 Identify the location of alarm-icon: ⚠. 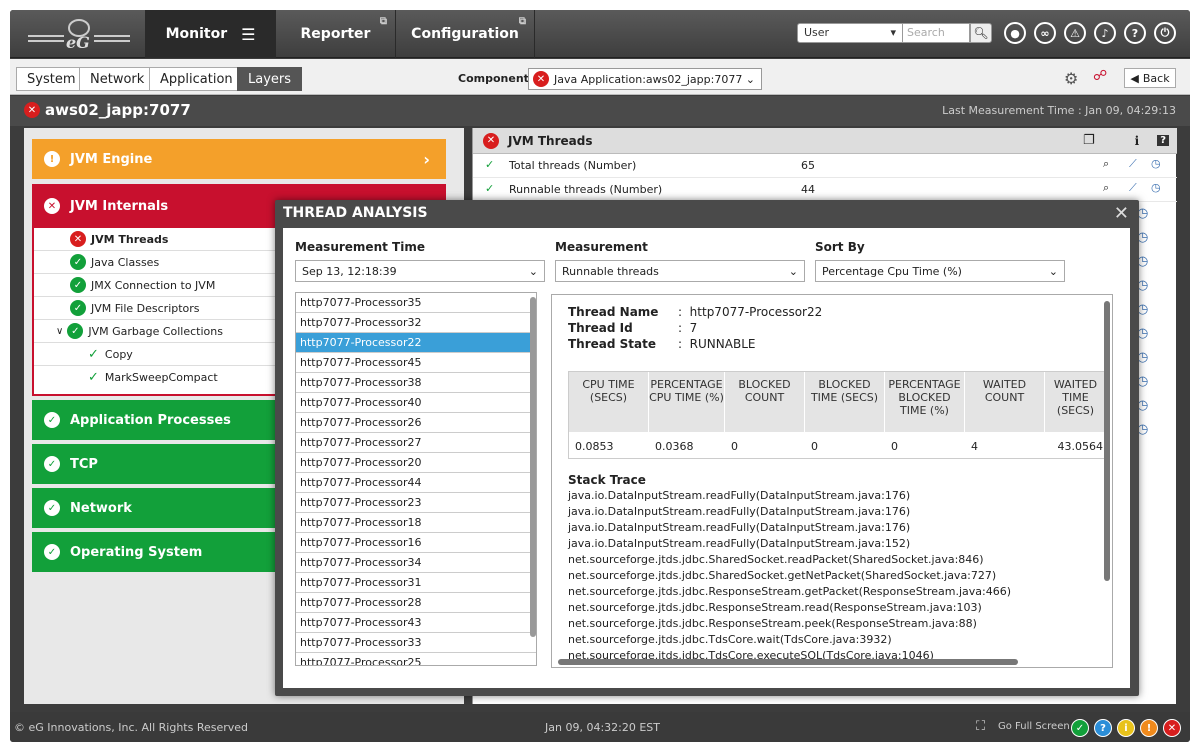
(1075, 33).